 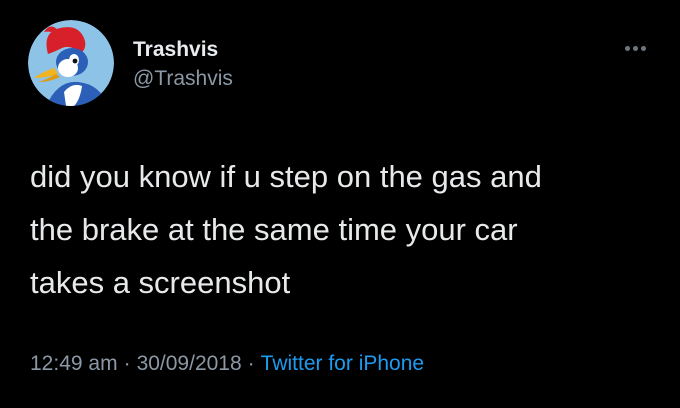 I want to click on more-options-icon, so click(x=635, y=48).